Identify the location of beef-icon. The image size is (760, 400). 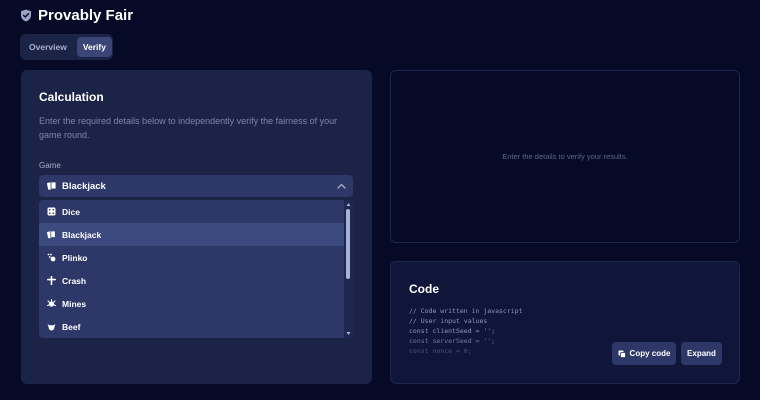
(51, 327).